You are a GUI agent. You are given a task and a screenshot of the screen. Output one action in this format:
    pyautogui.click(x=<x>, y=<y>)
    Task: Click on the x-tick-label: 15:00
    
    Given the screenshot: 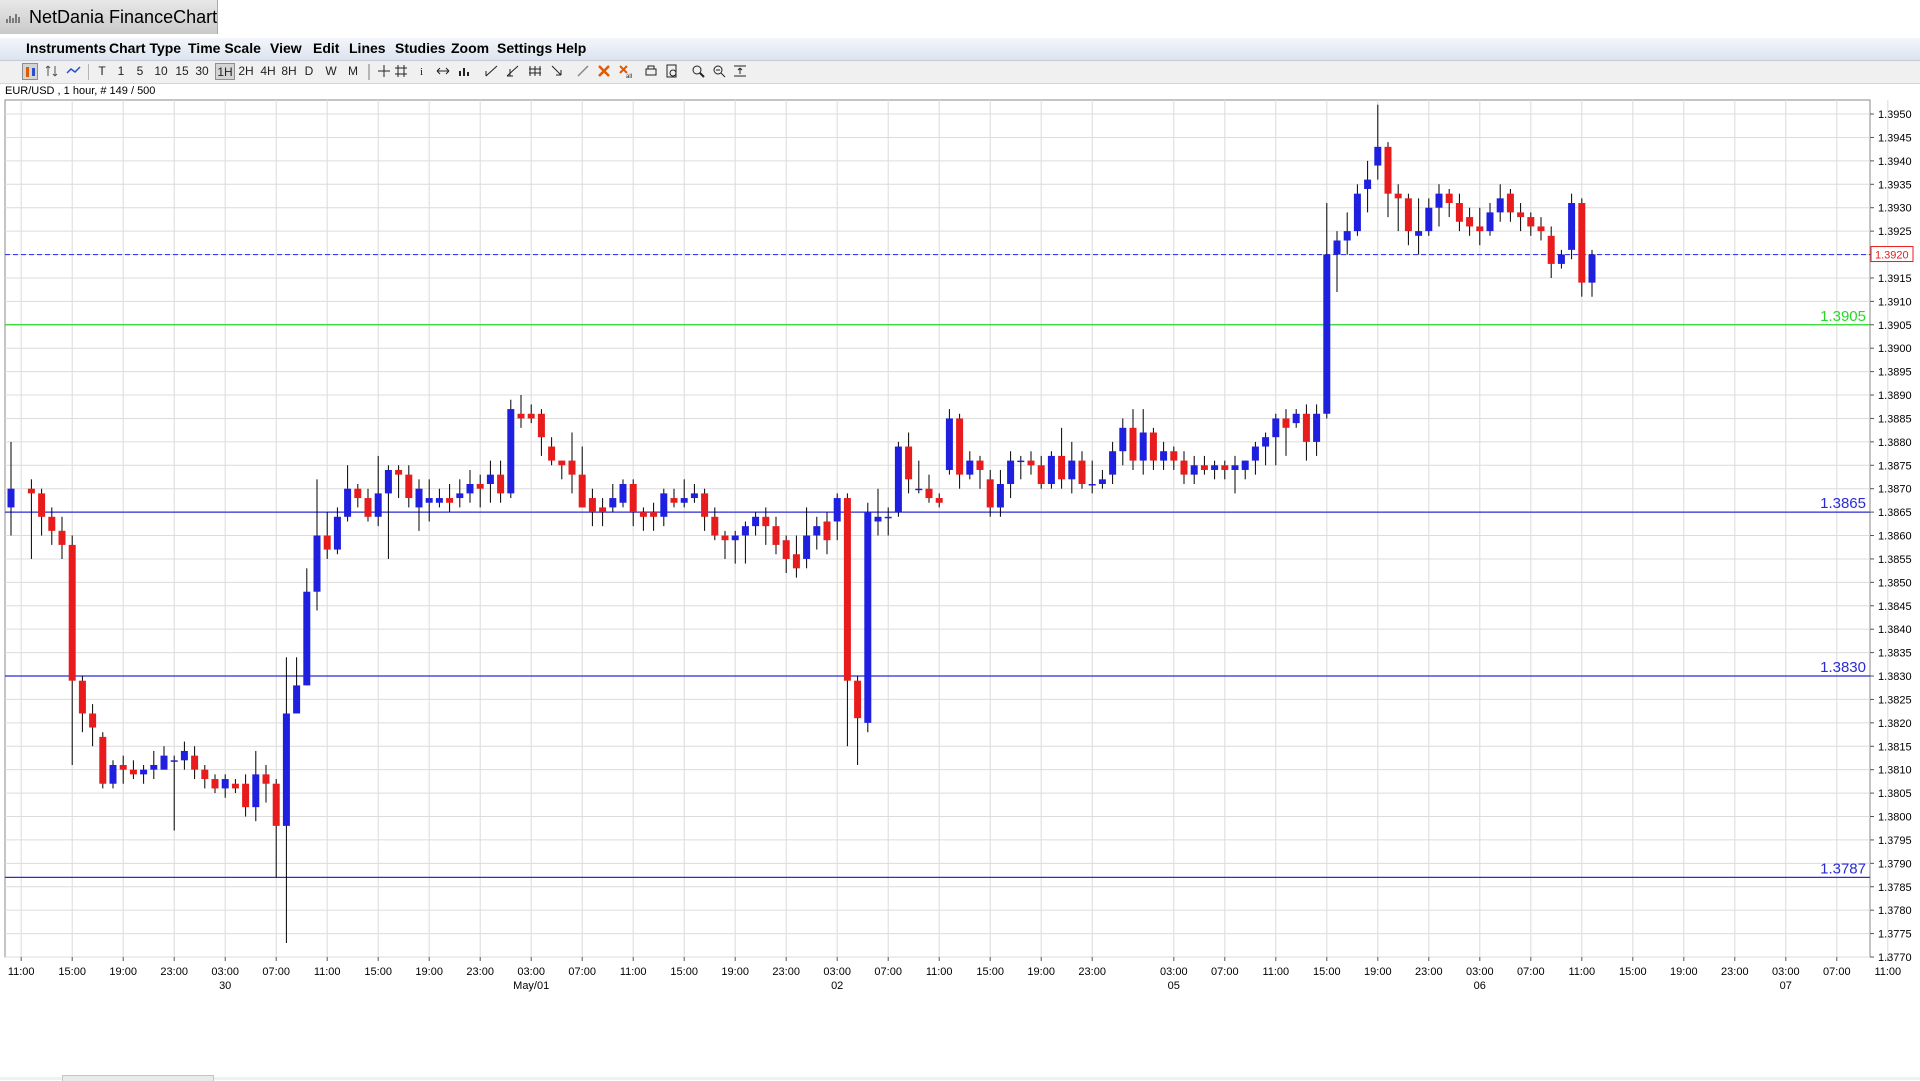 What is the action you would take?
    pyautogui.click(x=1633, y=972)
    